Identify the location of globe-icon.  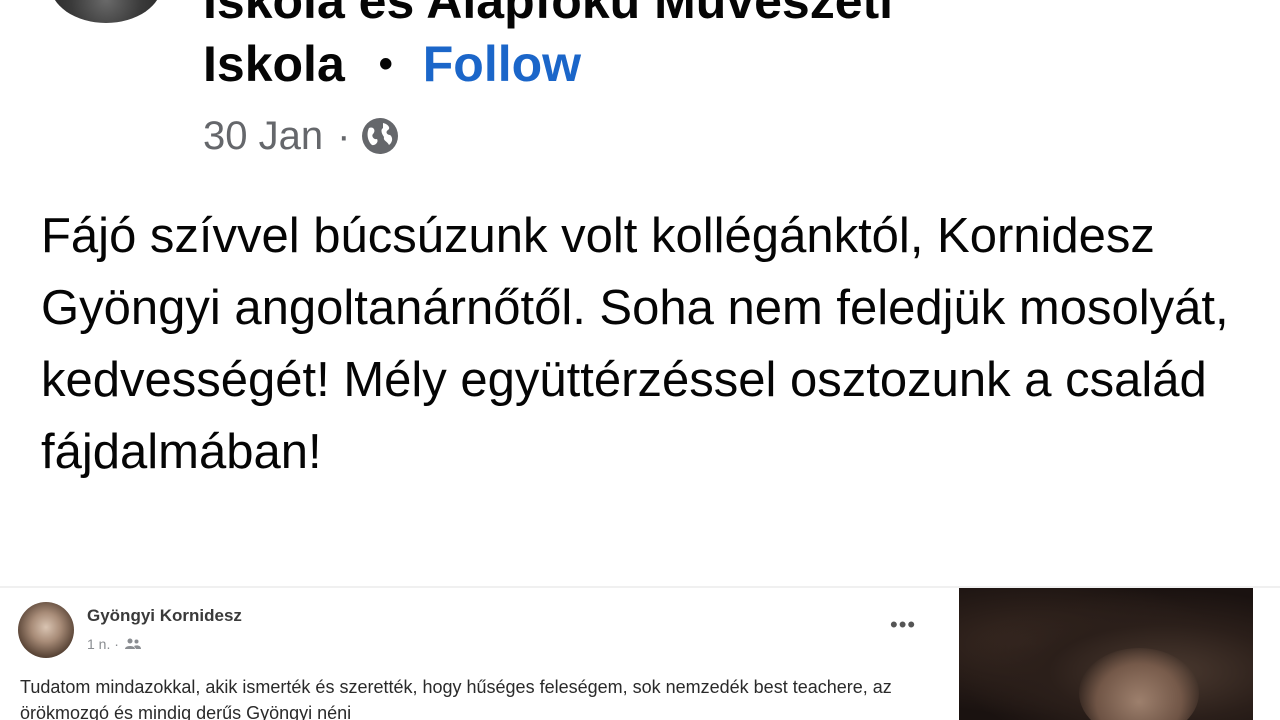
(380, 136).